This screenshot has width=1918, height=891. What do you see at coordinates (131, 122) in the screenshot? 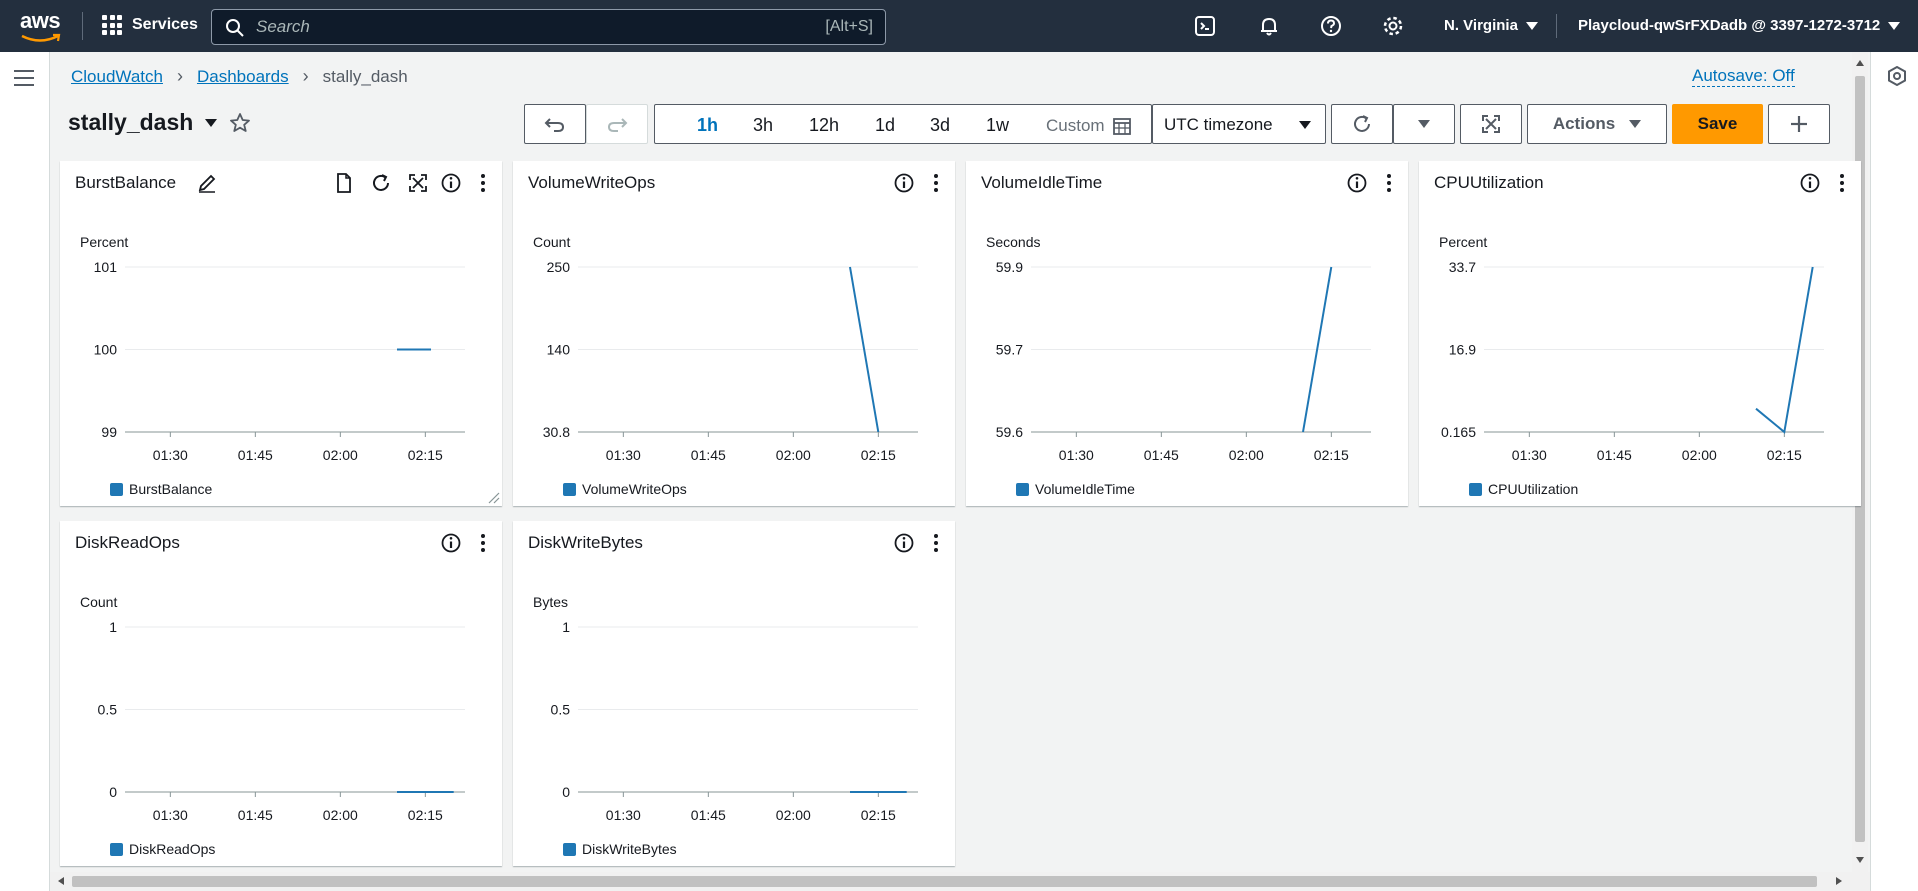
I see `page-title: stally_dash` at bounding box center [131, 122].